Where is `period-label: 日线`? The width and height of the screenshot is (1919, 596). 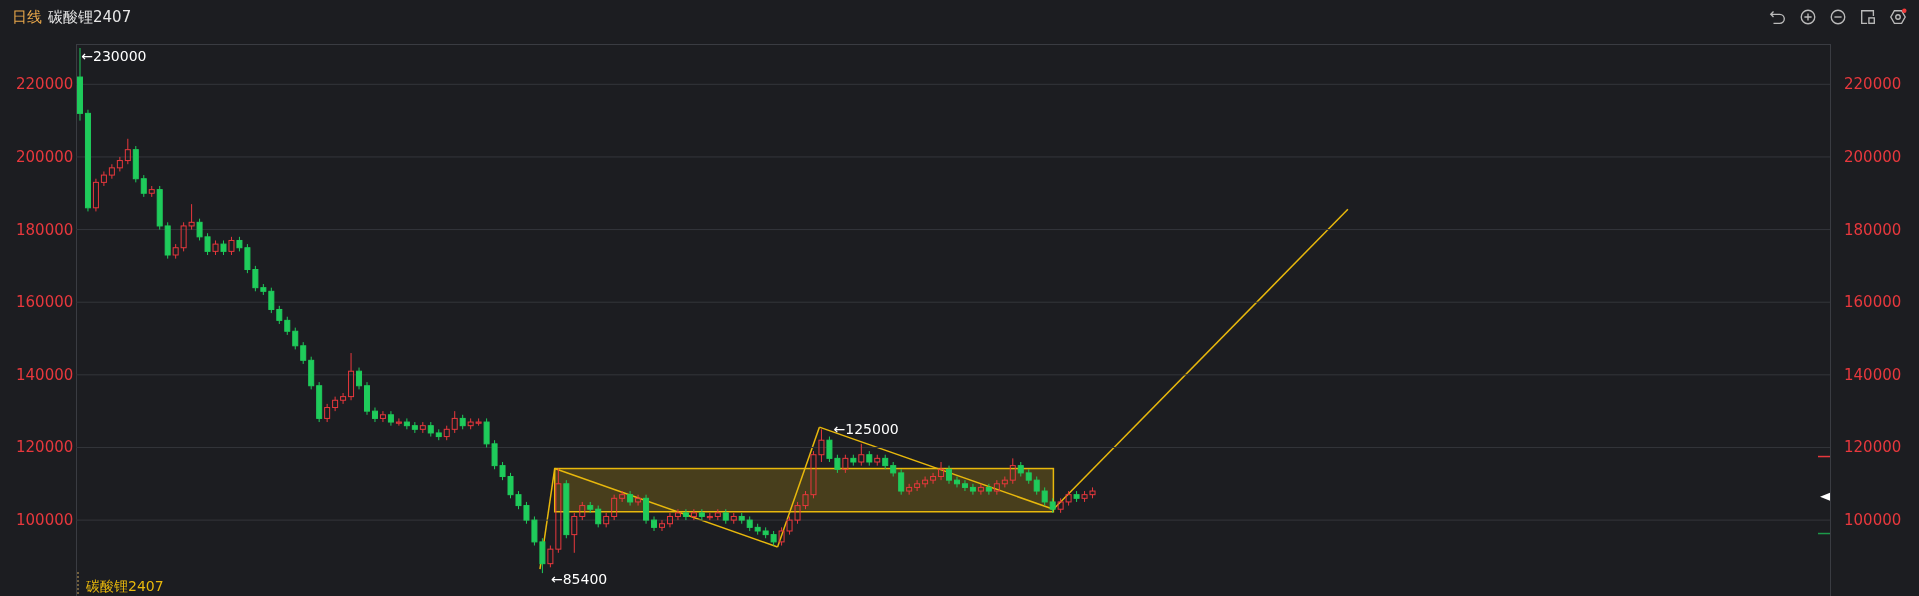
period-label: 日线 is located at coordinates (27, 17).